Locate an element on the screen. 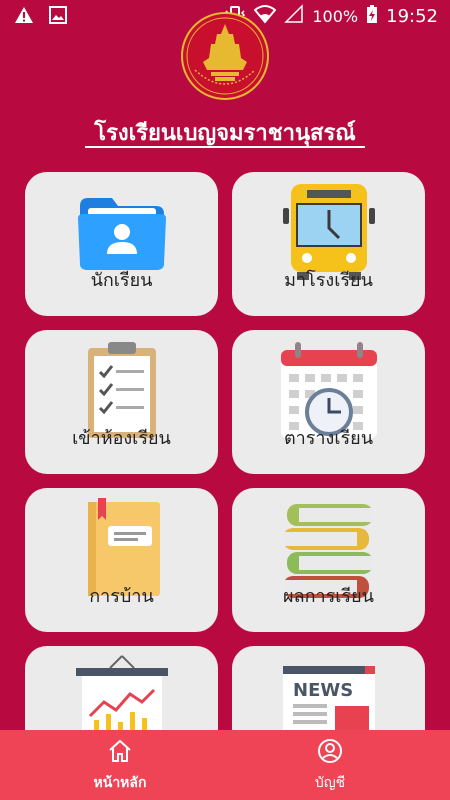 This screenshot has height=800, width=450. nav-account: บัญชี is located at coordinates (330, 766).